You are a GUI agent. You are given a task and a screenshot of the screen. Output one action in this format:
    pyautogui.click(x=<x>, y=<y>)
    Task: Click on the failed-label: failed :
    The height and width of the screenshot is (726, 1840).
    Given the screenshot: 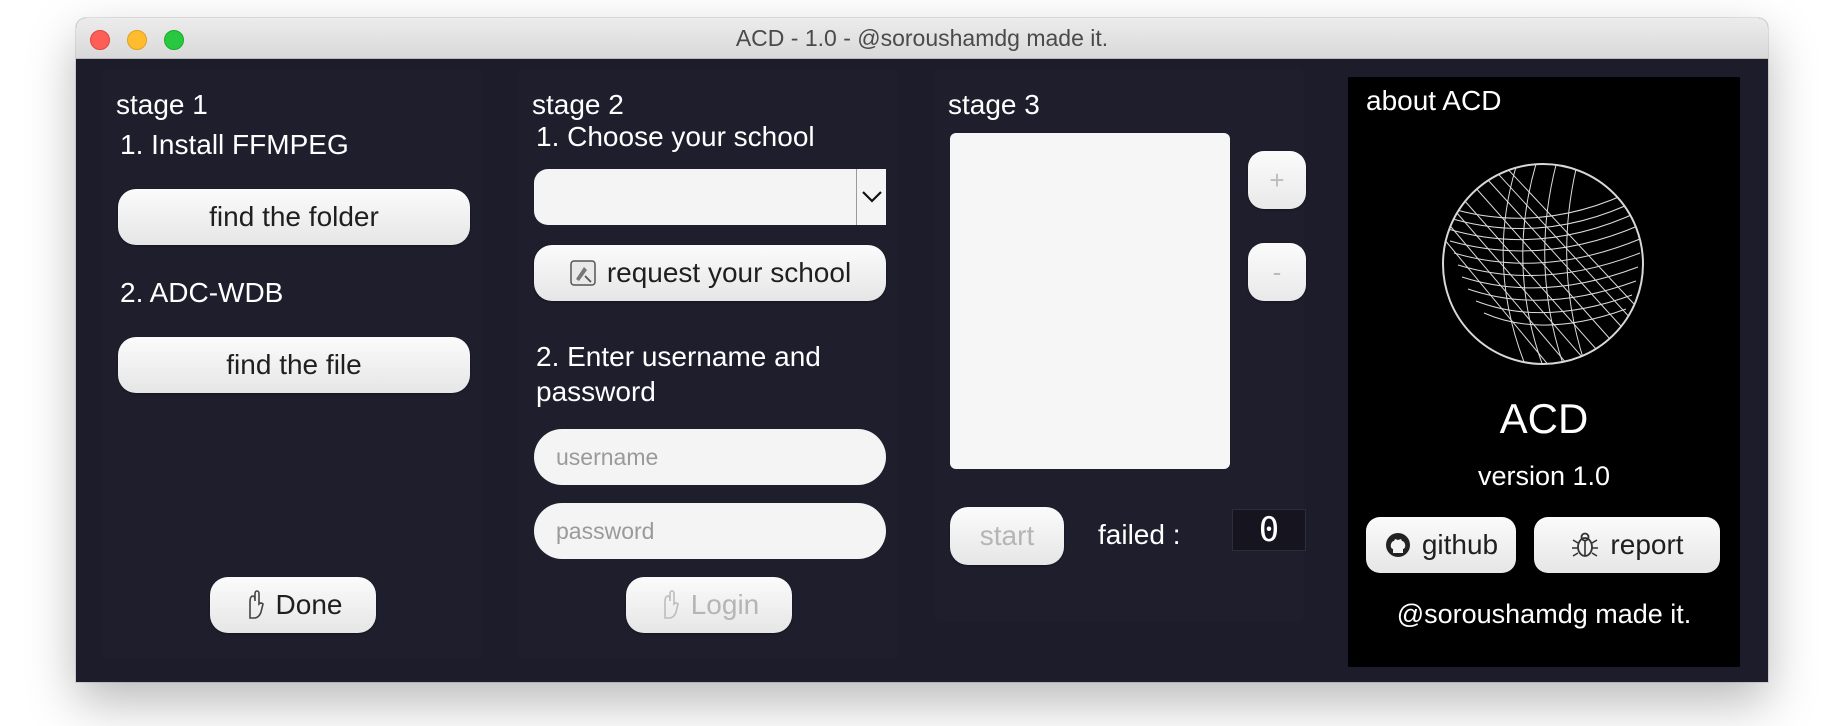 What is the action you would take?
    pyautogui.click(x=1139, y=534)
    